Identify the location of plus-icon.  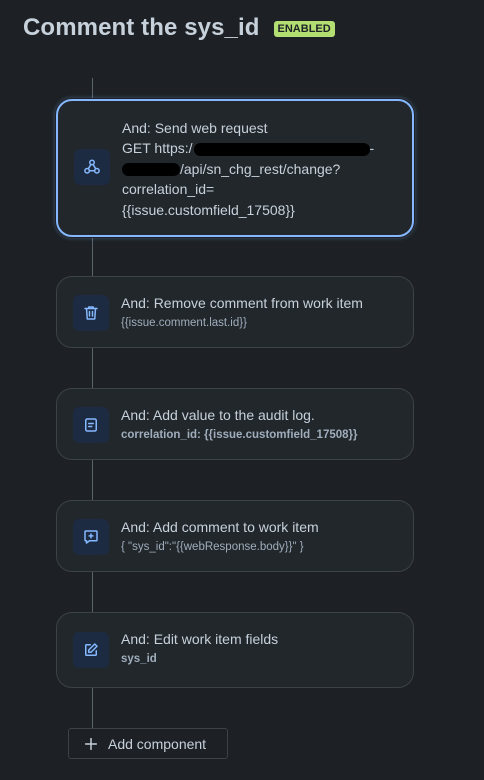
(91, 744).